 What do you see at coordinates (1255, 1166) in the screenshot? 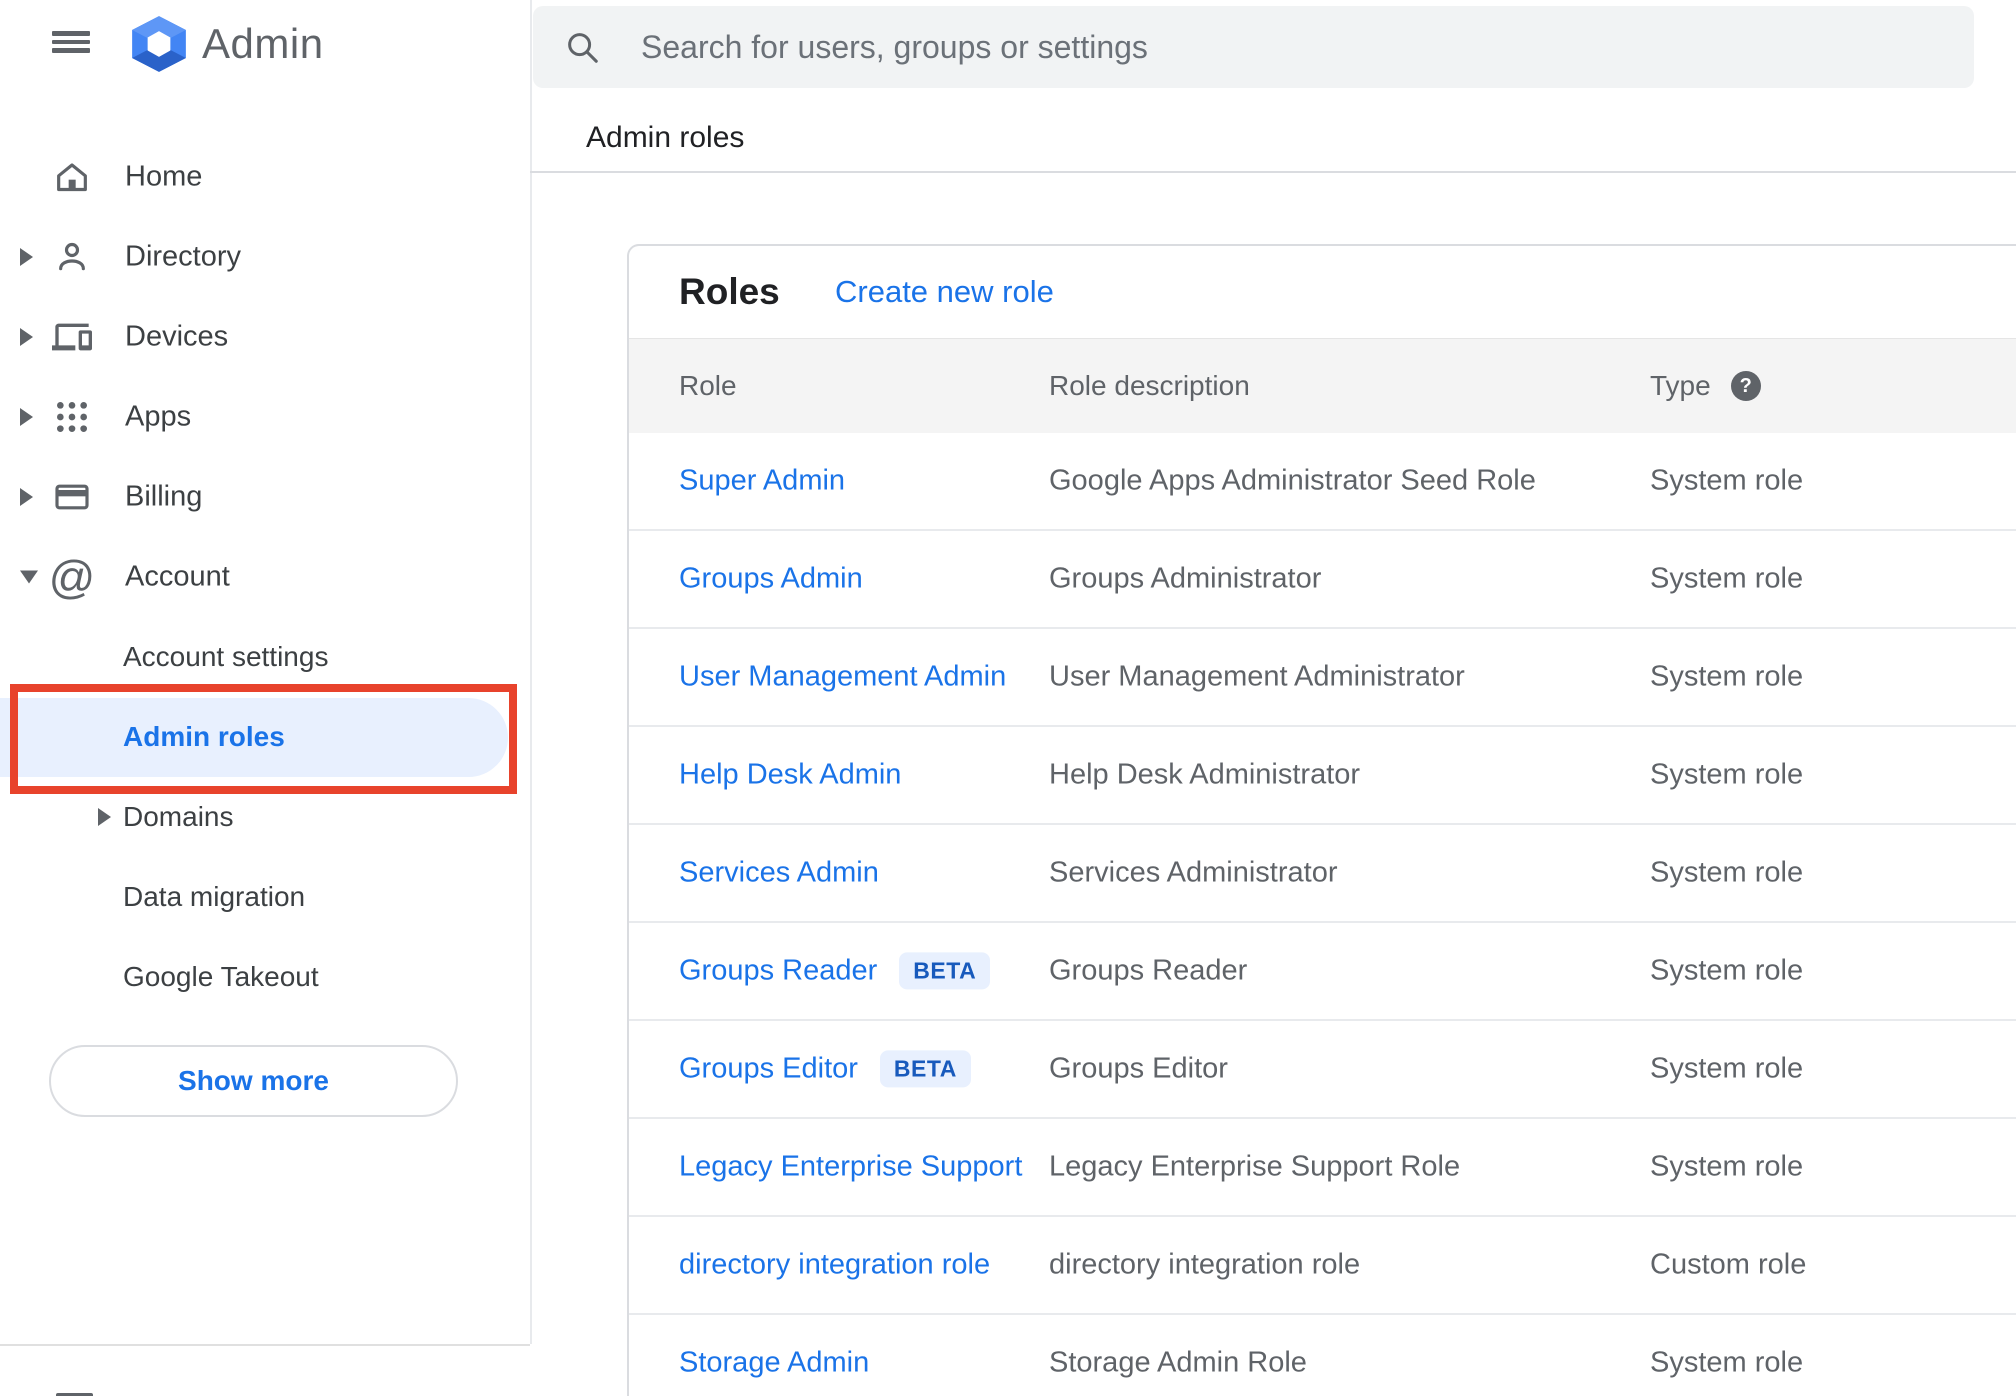
I see `role-description: Legacy Enterprise Support Role` at bounding box center [1255, 1166].